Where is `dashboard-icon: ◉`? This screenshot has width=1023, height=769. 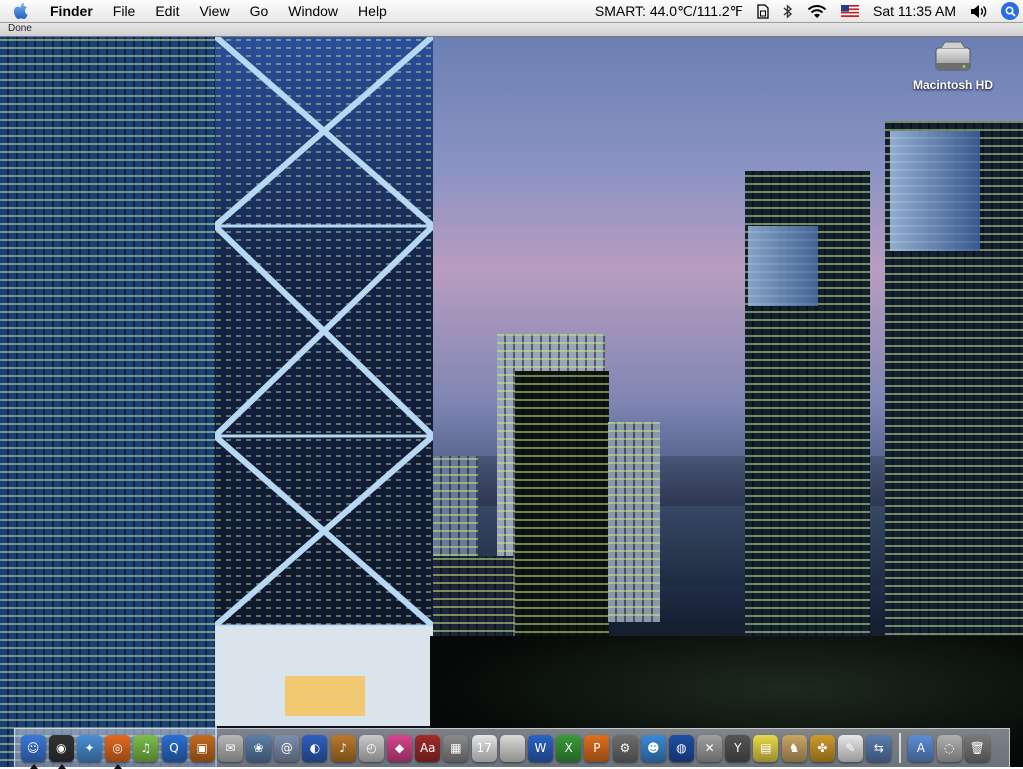 dashboard-icon: ◉ is located at coordinates (61, 751).